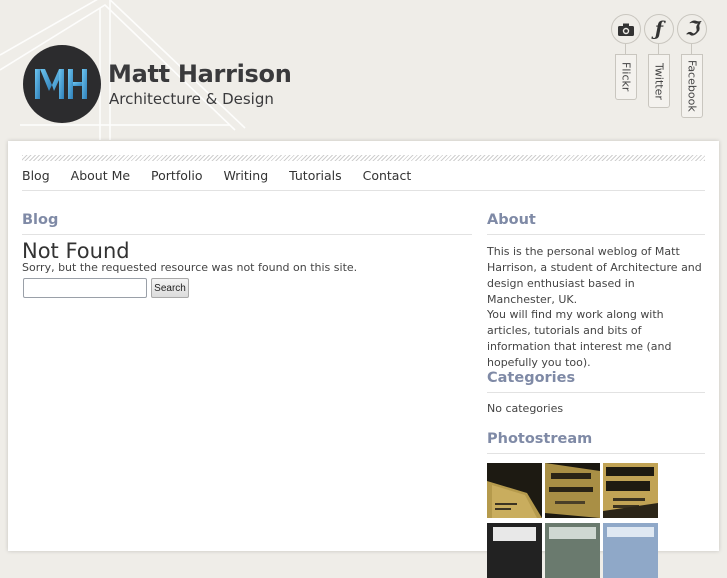  What do you see at coordinates (363, 158) in the screenshot?
I see `decorative-stripe` at bounding box center [363, 158].